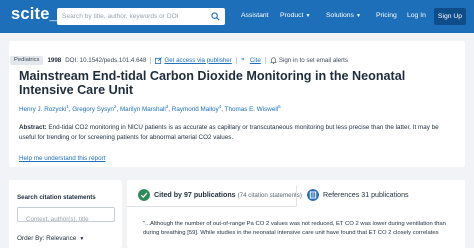  I want to click on author-name: Raymond Malloy, so click(195, 110).